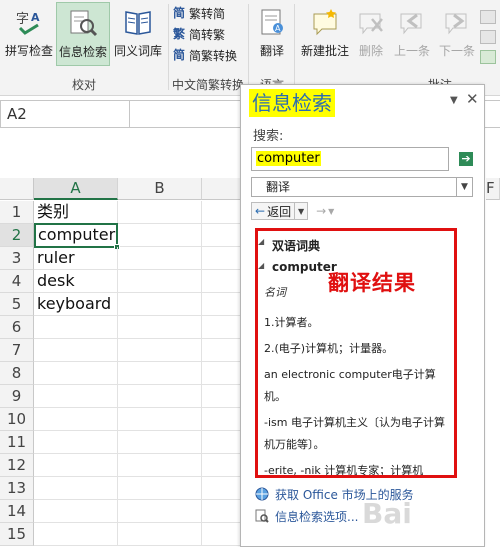 The image size is (500, 547). What do you see at coordinates (76, 235) in the screenshot?
I see `cell-a2: computer` at bounding box center [76, 235].